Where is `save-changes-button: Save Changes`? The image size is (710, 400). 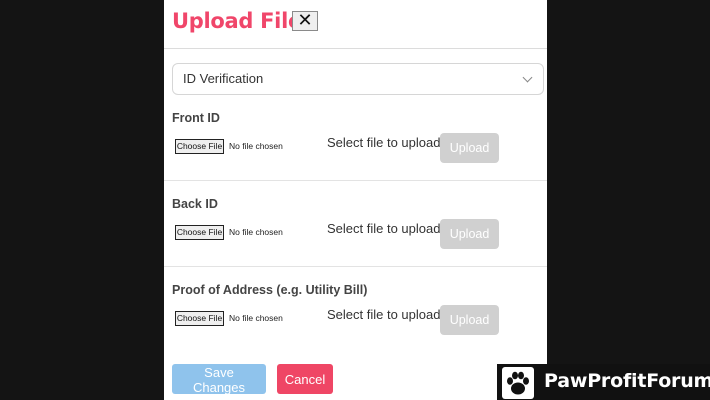
save-changes-button: Save Changes is located at coordinates (219, 379).